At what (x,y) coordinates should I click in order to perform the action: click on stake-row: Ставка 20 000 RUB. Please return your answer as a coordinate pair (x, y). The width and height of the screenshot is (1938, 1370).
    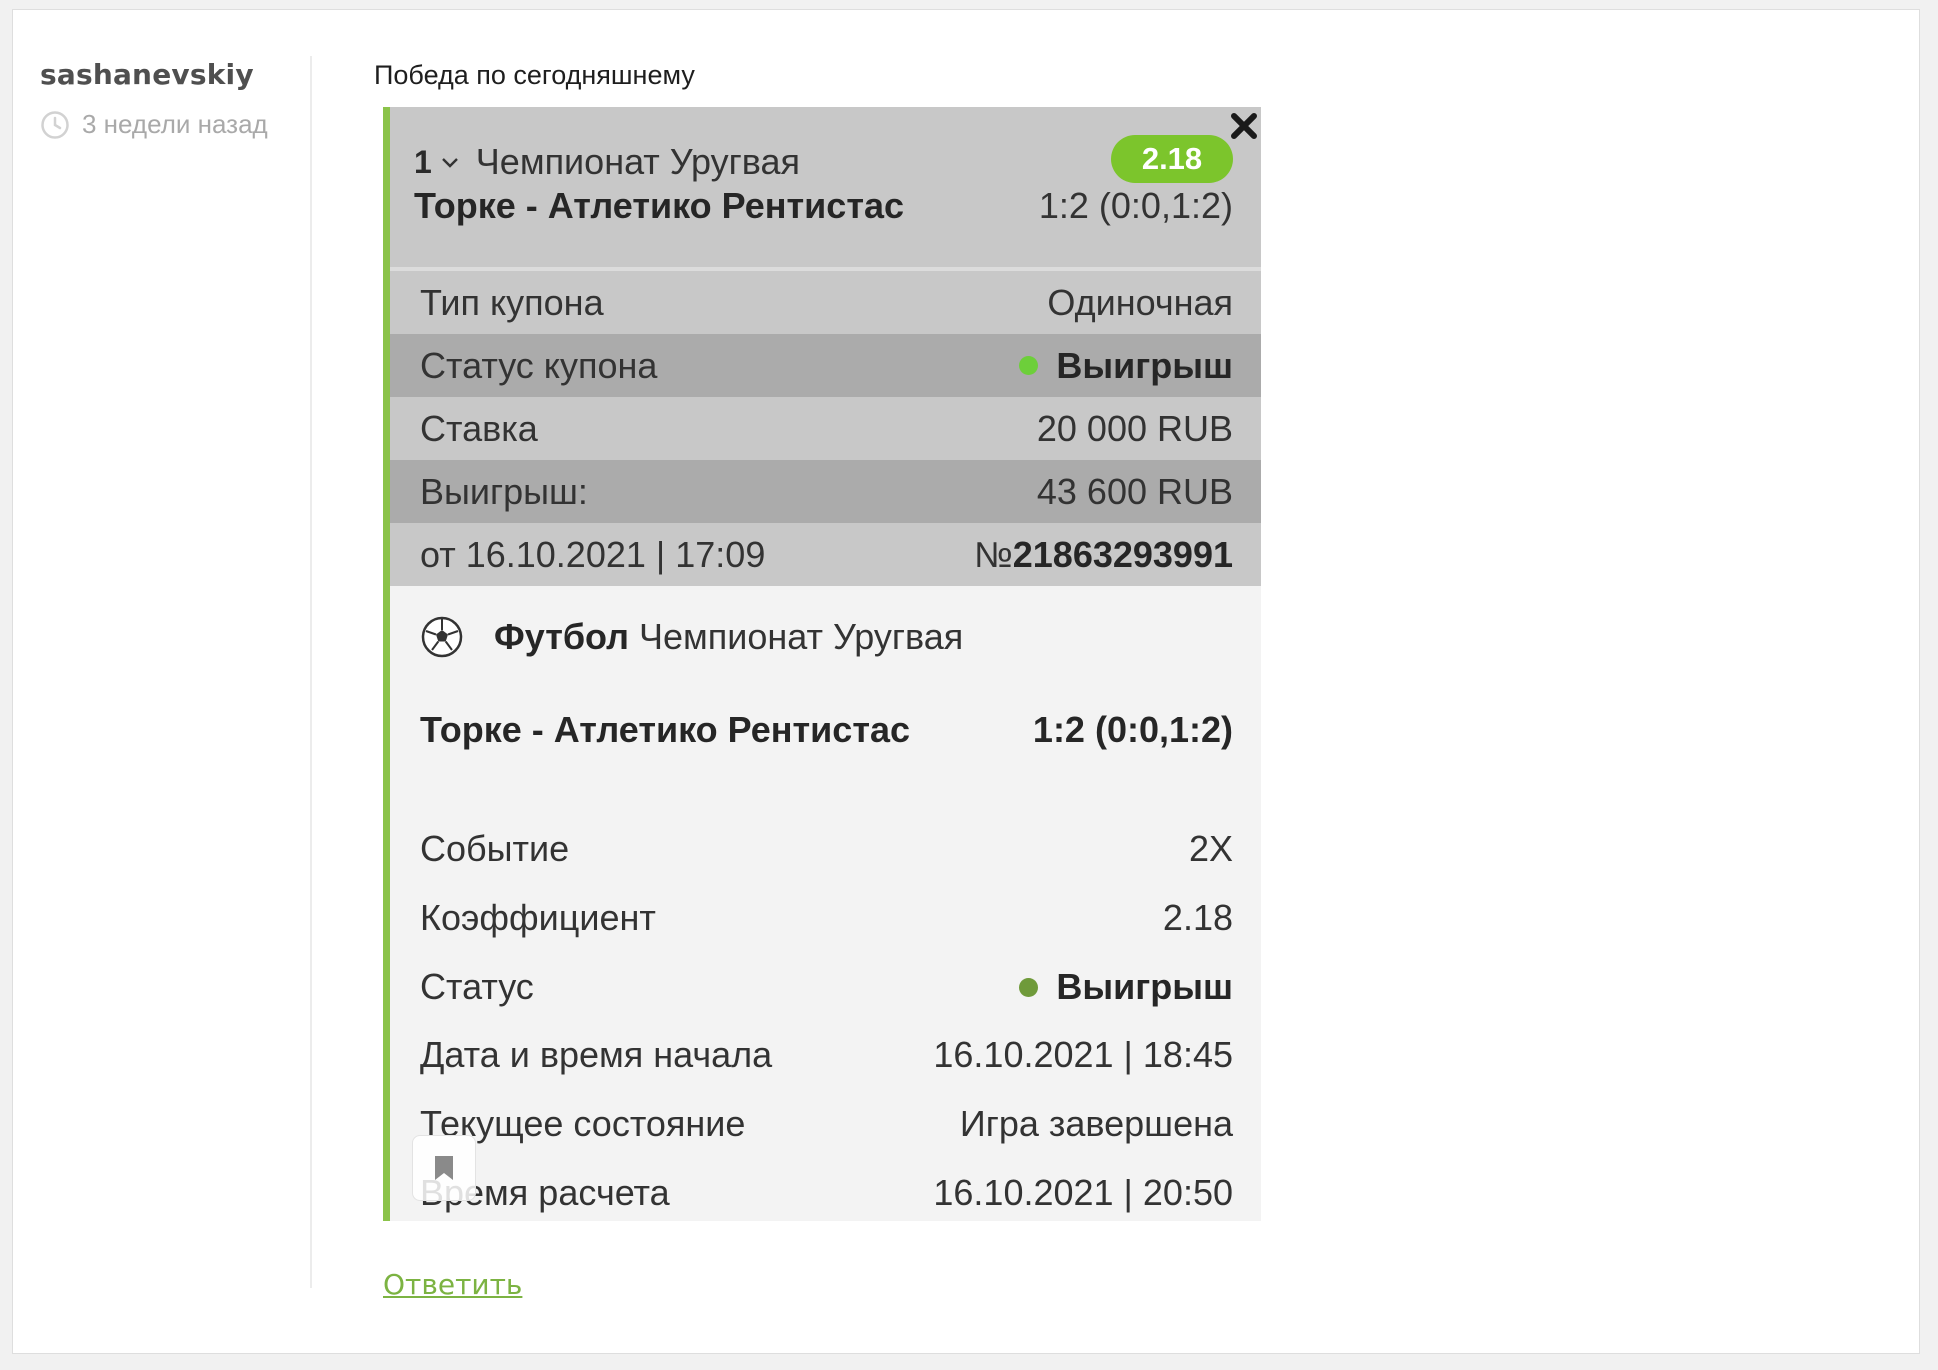
    Looking at the image, I should click on (825, 428).